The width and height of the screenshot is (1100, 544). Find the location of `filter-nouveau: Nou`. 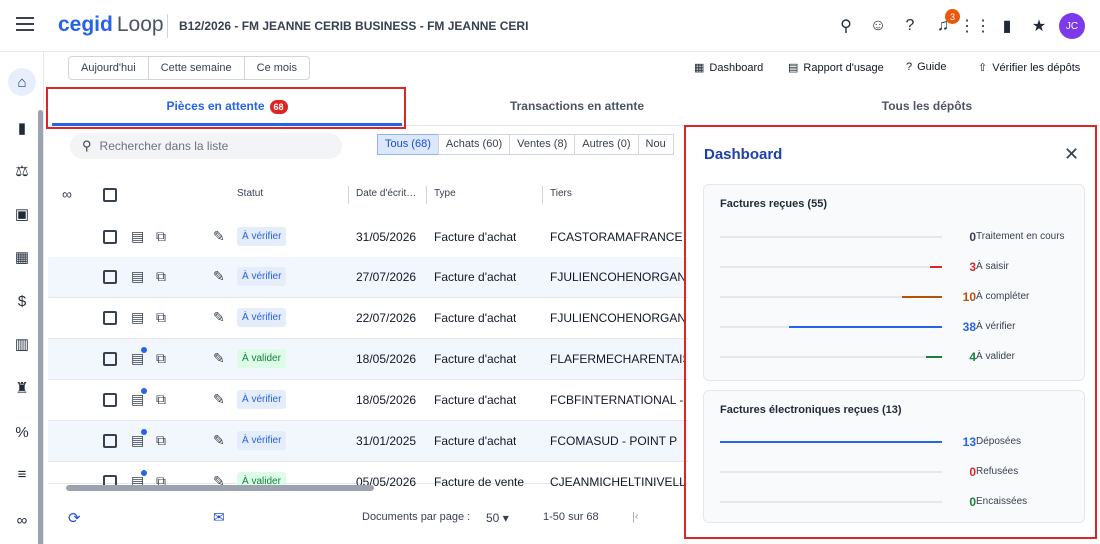

filter-nouveau: Nou is located at coordinates (655, 144).